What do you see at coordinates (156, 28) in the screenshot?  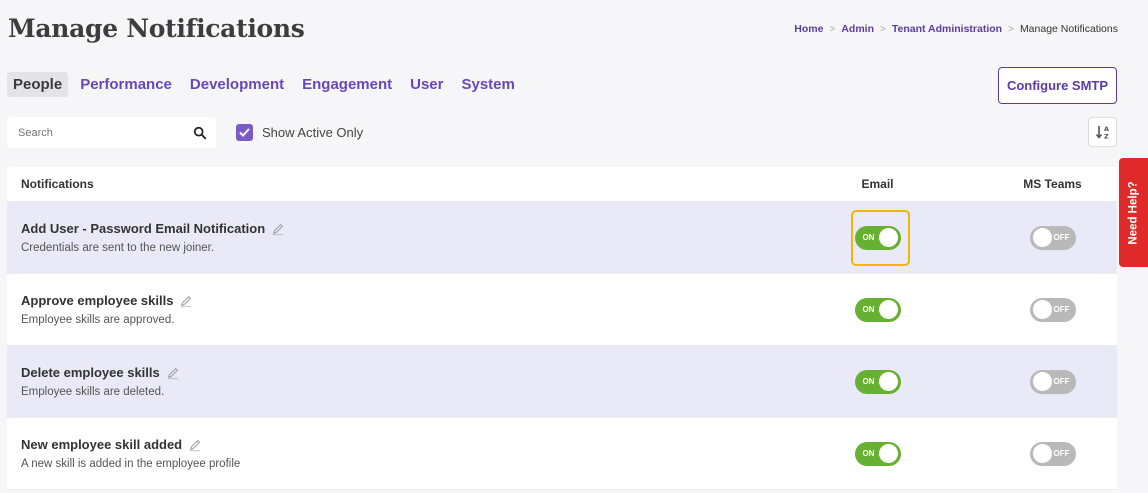 I see `page-title: Manage Notifications` at bounding box center [156, 28].